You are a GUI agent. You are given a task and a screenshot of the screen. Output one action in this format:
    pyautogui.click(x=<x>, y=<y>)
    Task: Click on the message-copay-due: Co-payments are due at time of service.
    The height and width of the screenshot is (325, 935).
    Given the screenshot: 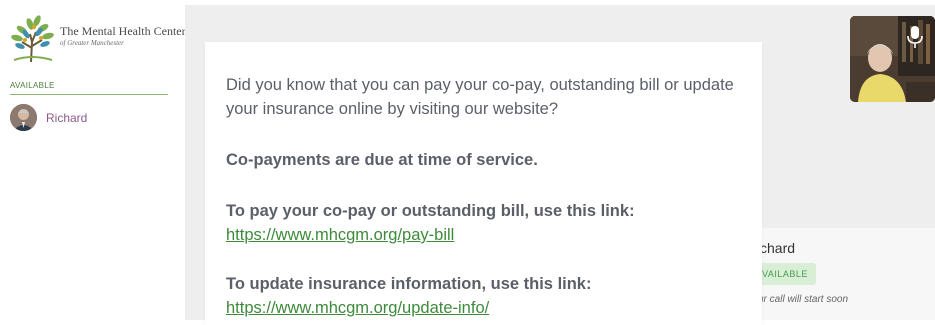 What is the action you would take?
    pyautogui.click(x=382, y=160)
    